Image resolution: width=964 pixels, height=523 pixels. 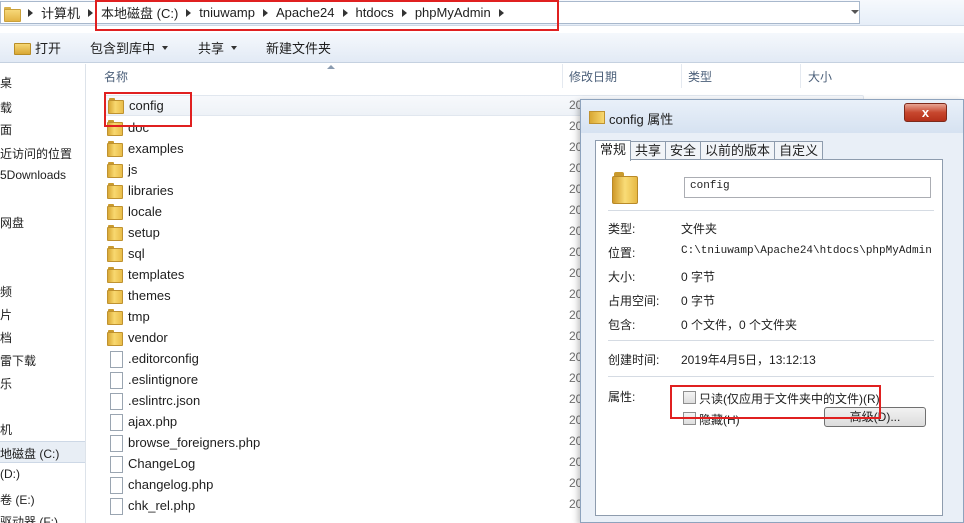 What do you see at coordinates (775, 402) in the screenshot?
I see `highlight-box-readonly` at bounding box center [775, 402].